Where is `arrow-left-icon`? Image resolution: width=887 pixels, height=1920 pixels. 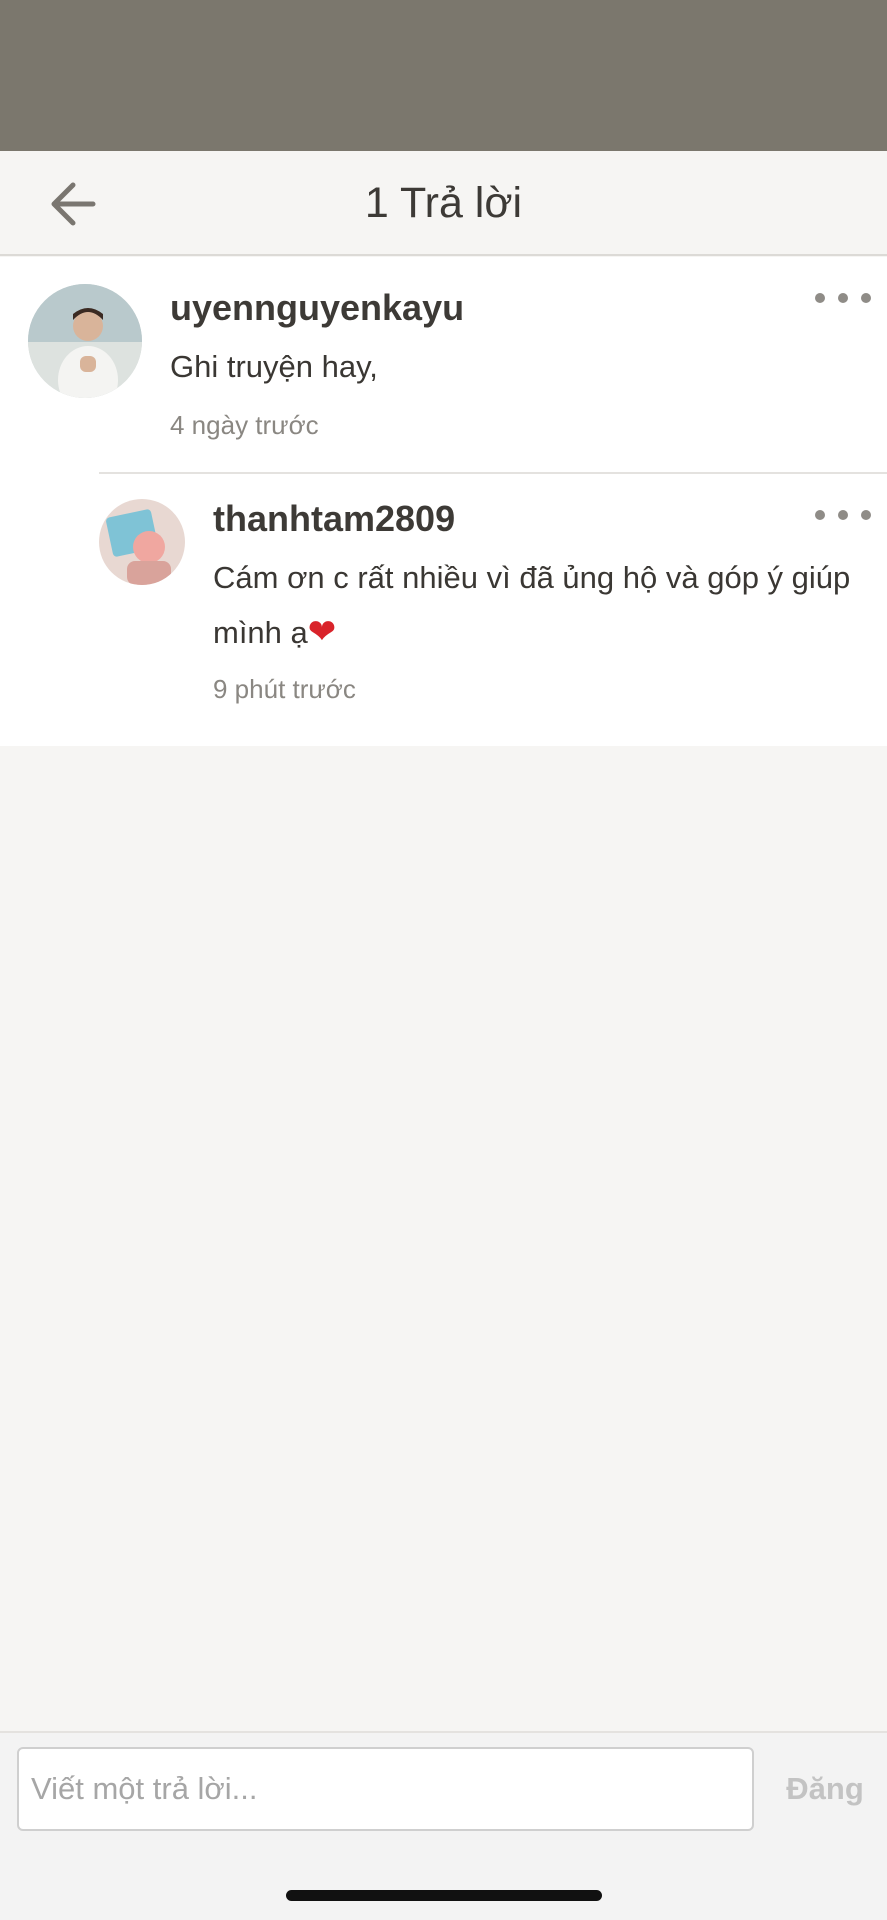
arrow-left-icon is located at coordinates (73, 204).